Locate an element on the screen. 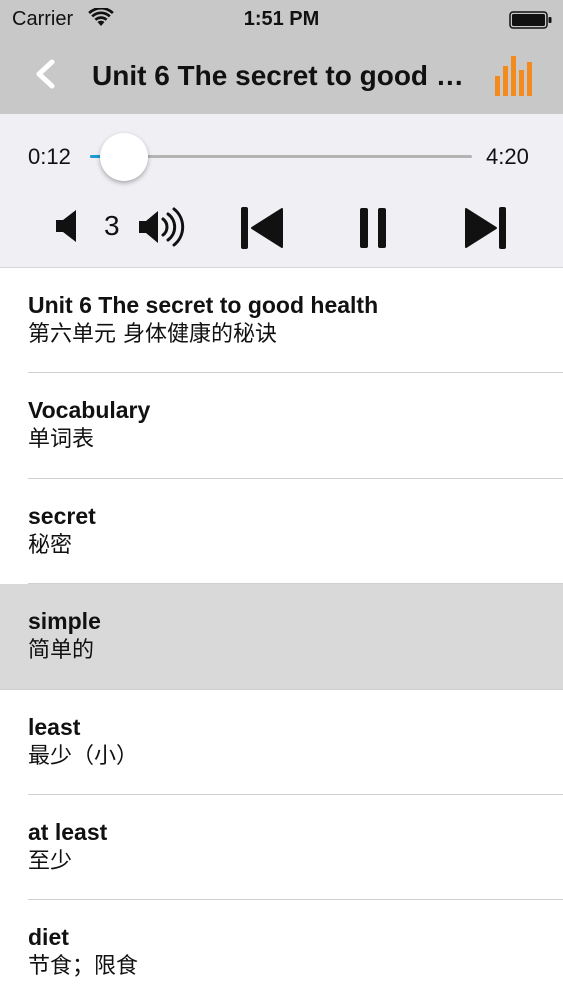 This screenshot has height=1000, width=563. previous-track-button is located at coordinates (262, 228).